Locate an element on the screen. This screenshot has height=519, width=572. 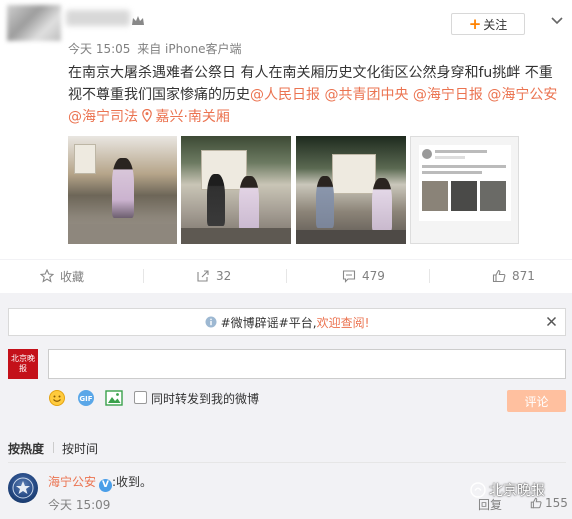
image-icon is located at coordinates (114, 398).